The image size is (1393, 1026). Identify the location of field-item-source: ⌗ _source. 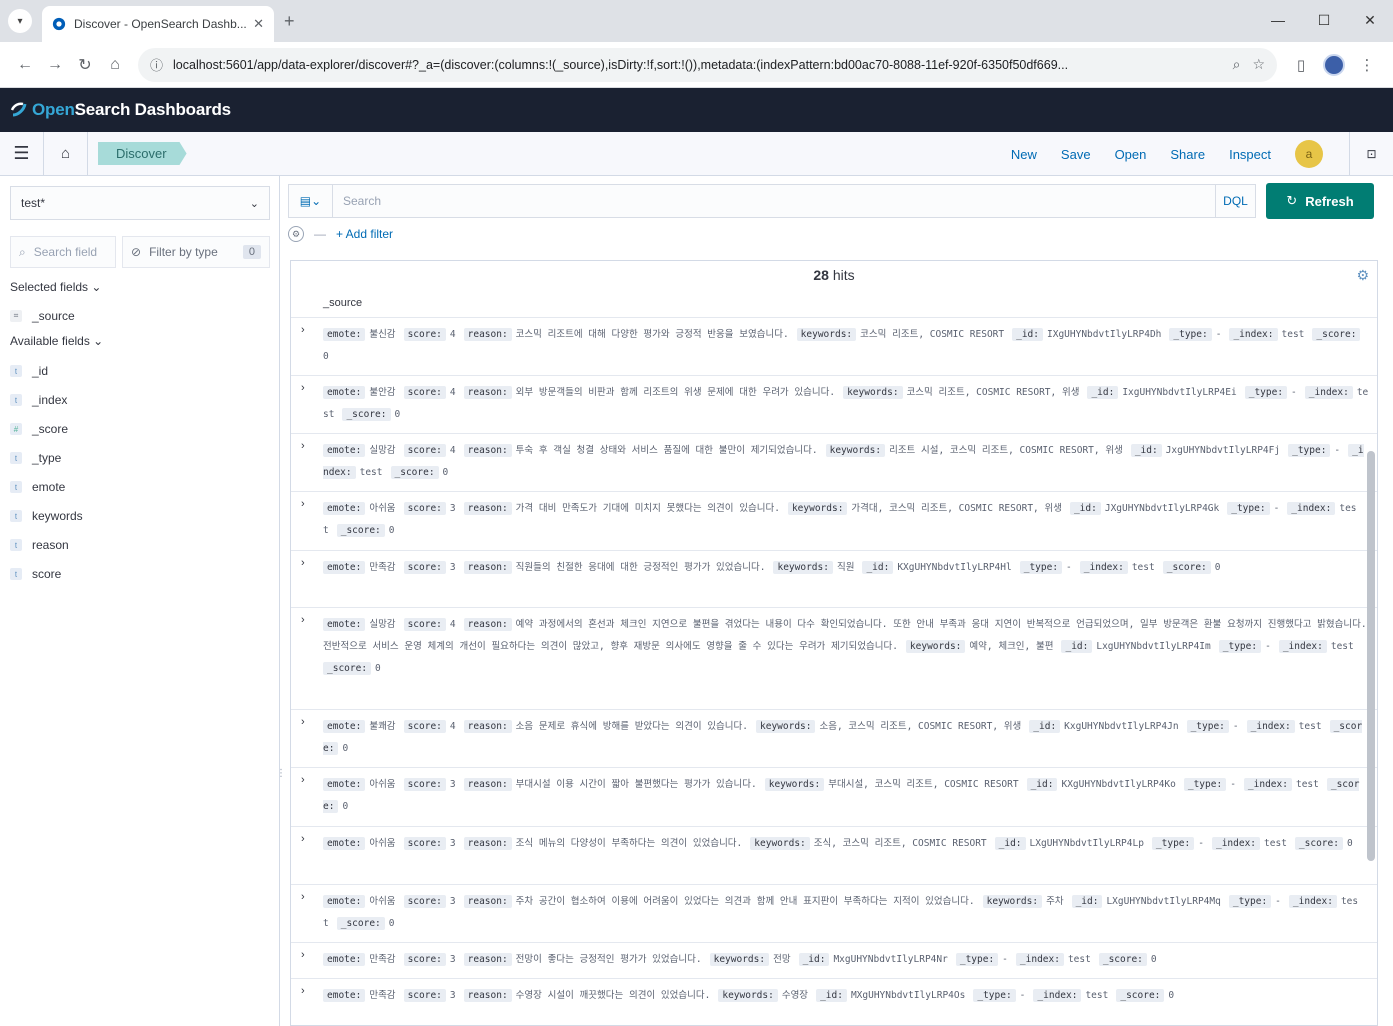
(42, 316).